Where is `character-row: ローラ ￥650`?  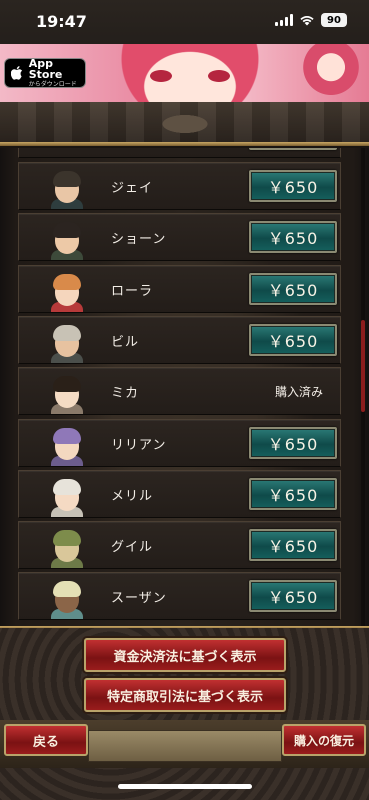
character-row: ローラ ￥650 is located at coordinates (179, 288).